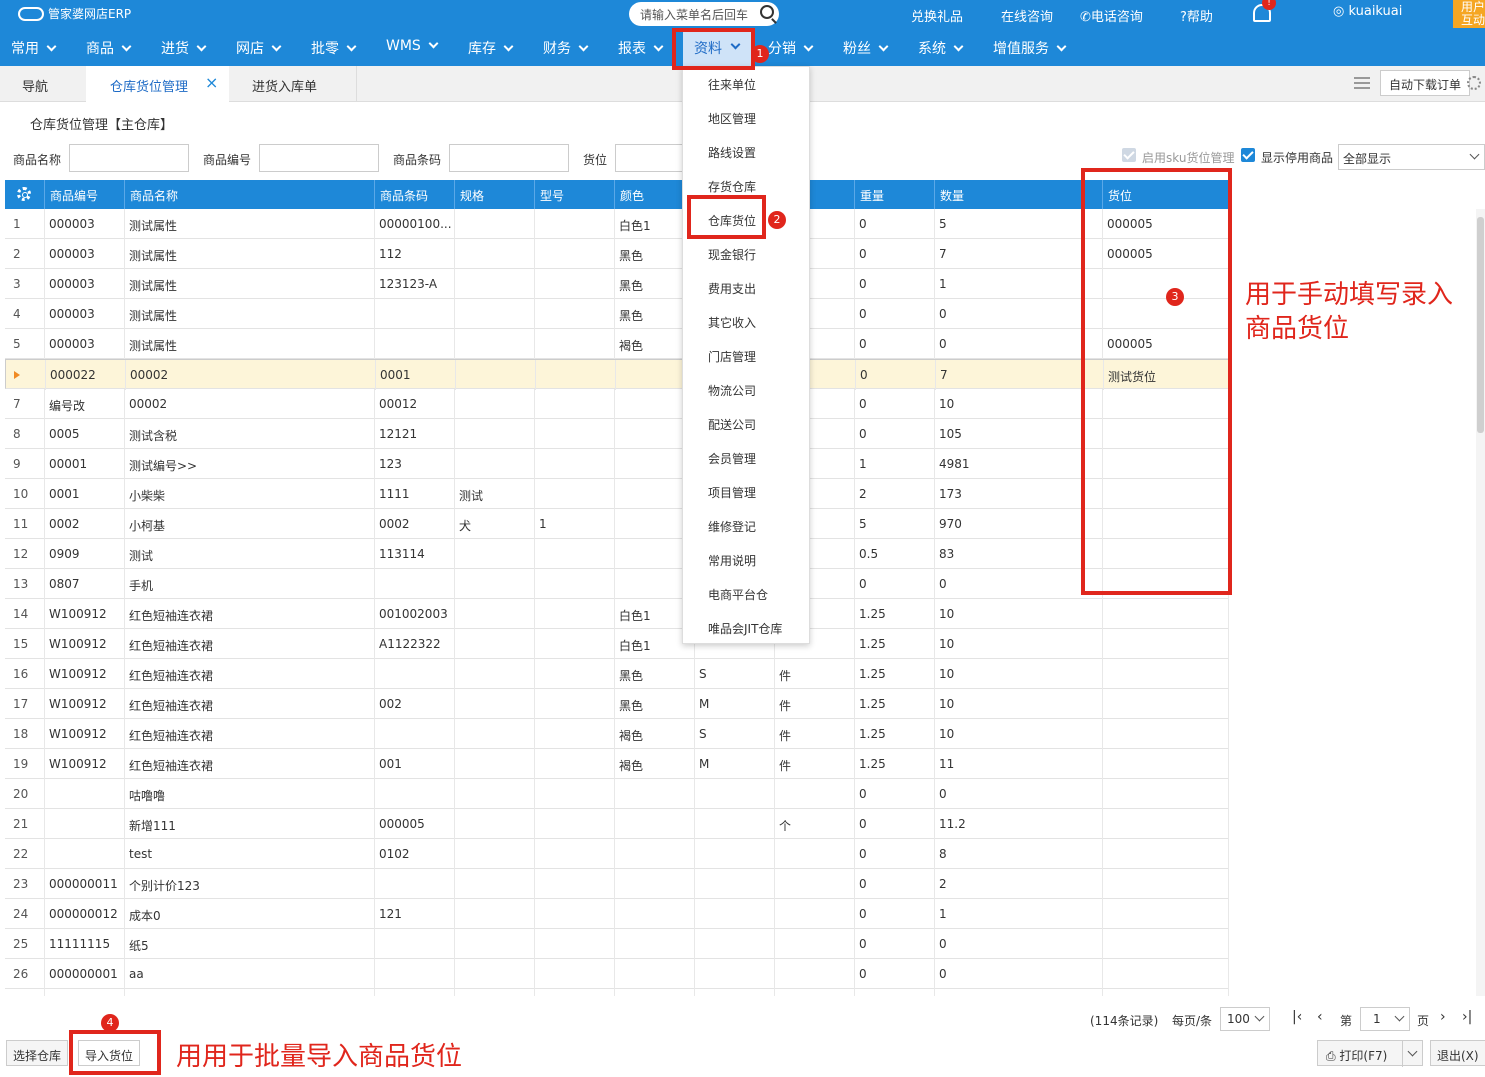  Describe the element at coordinates (767, 12) in the screenshot. I see `search-icon` at that location.